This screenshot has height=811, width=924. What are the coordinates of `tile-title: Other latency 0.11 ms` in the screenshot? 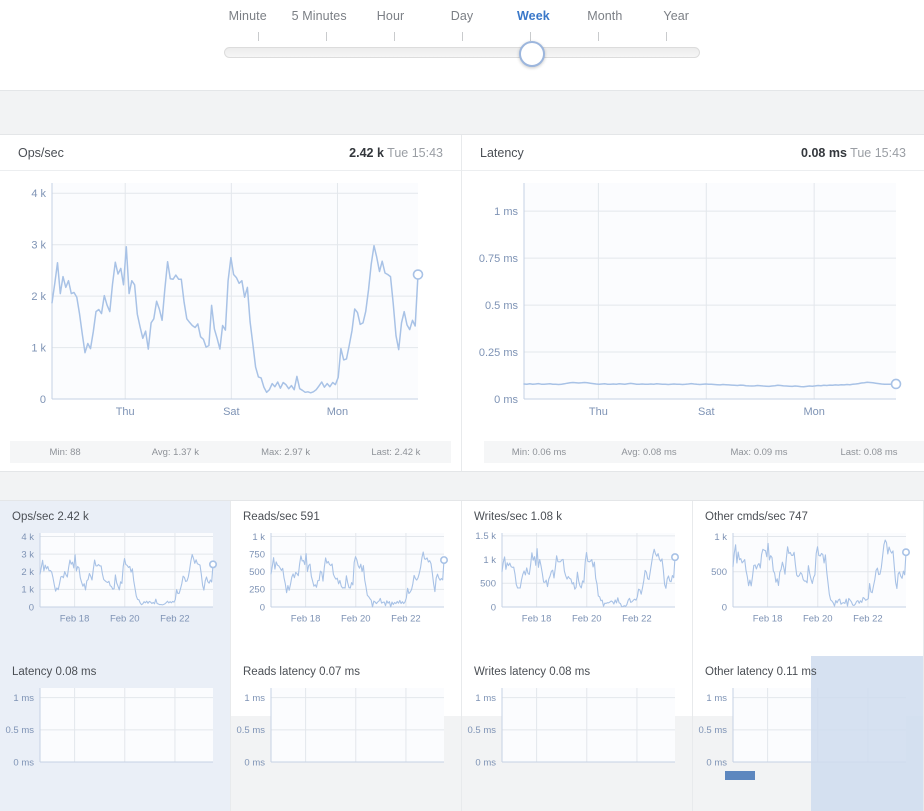 It's located at (761, 672).